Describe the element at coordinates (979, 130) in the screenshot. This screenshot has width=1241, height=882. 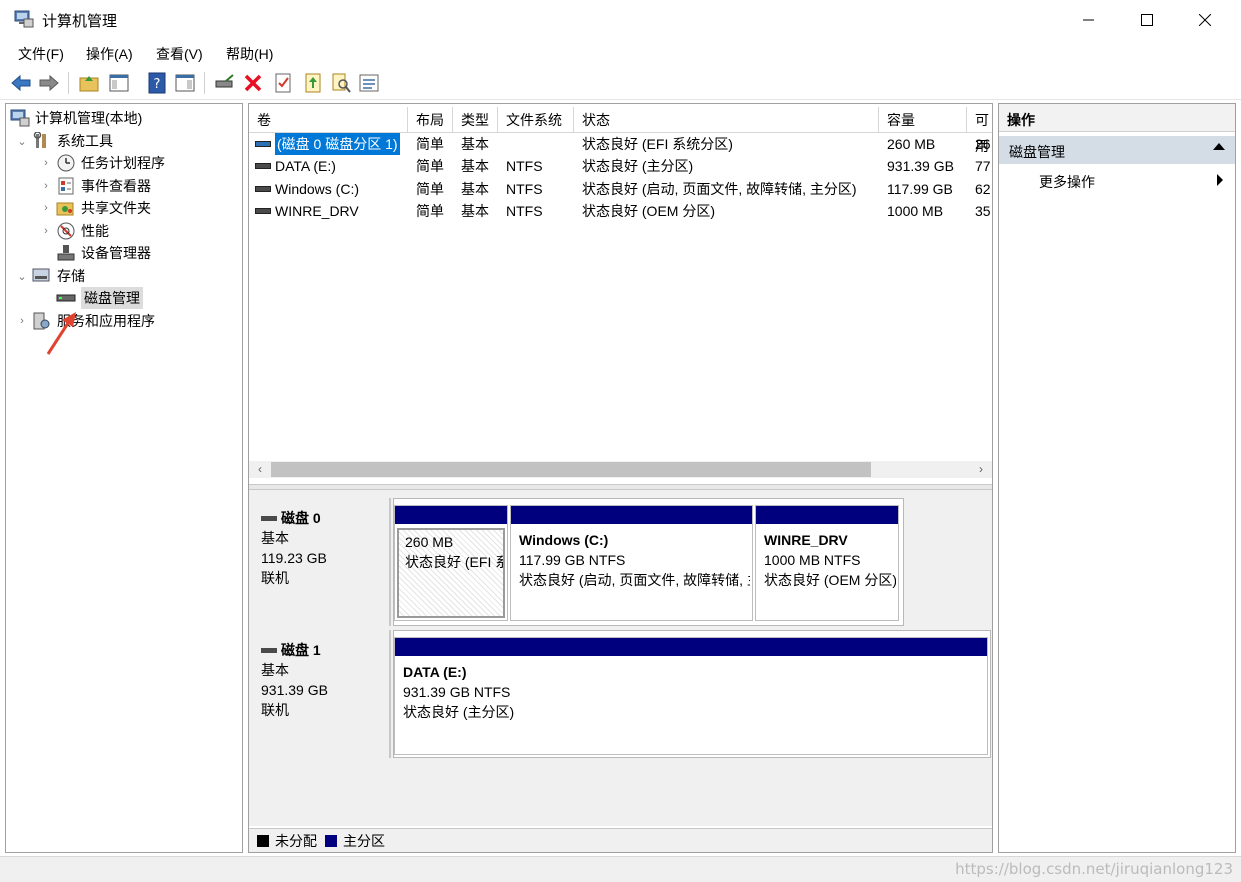
I see `column-free: 可用` at that location.